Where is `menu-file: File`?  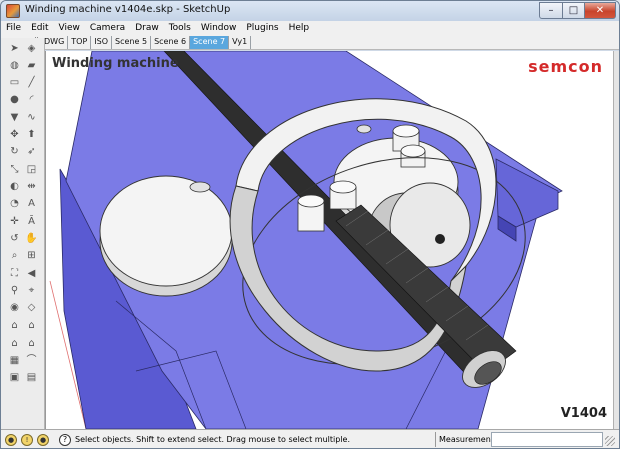
menu-file: File is located at coordinates (13, 28).